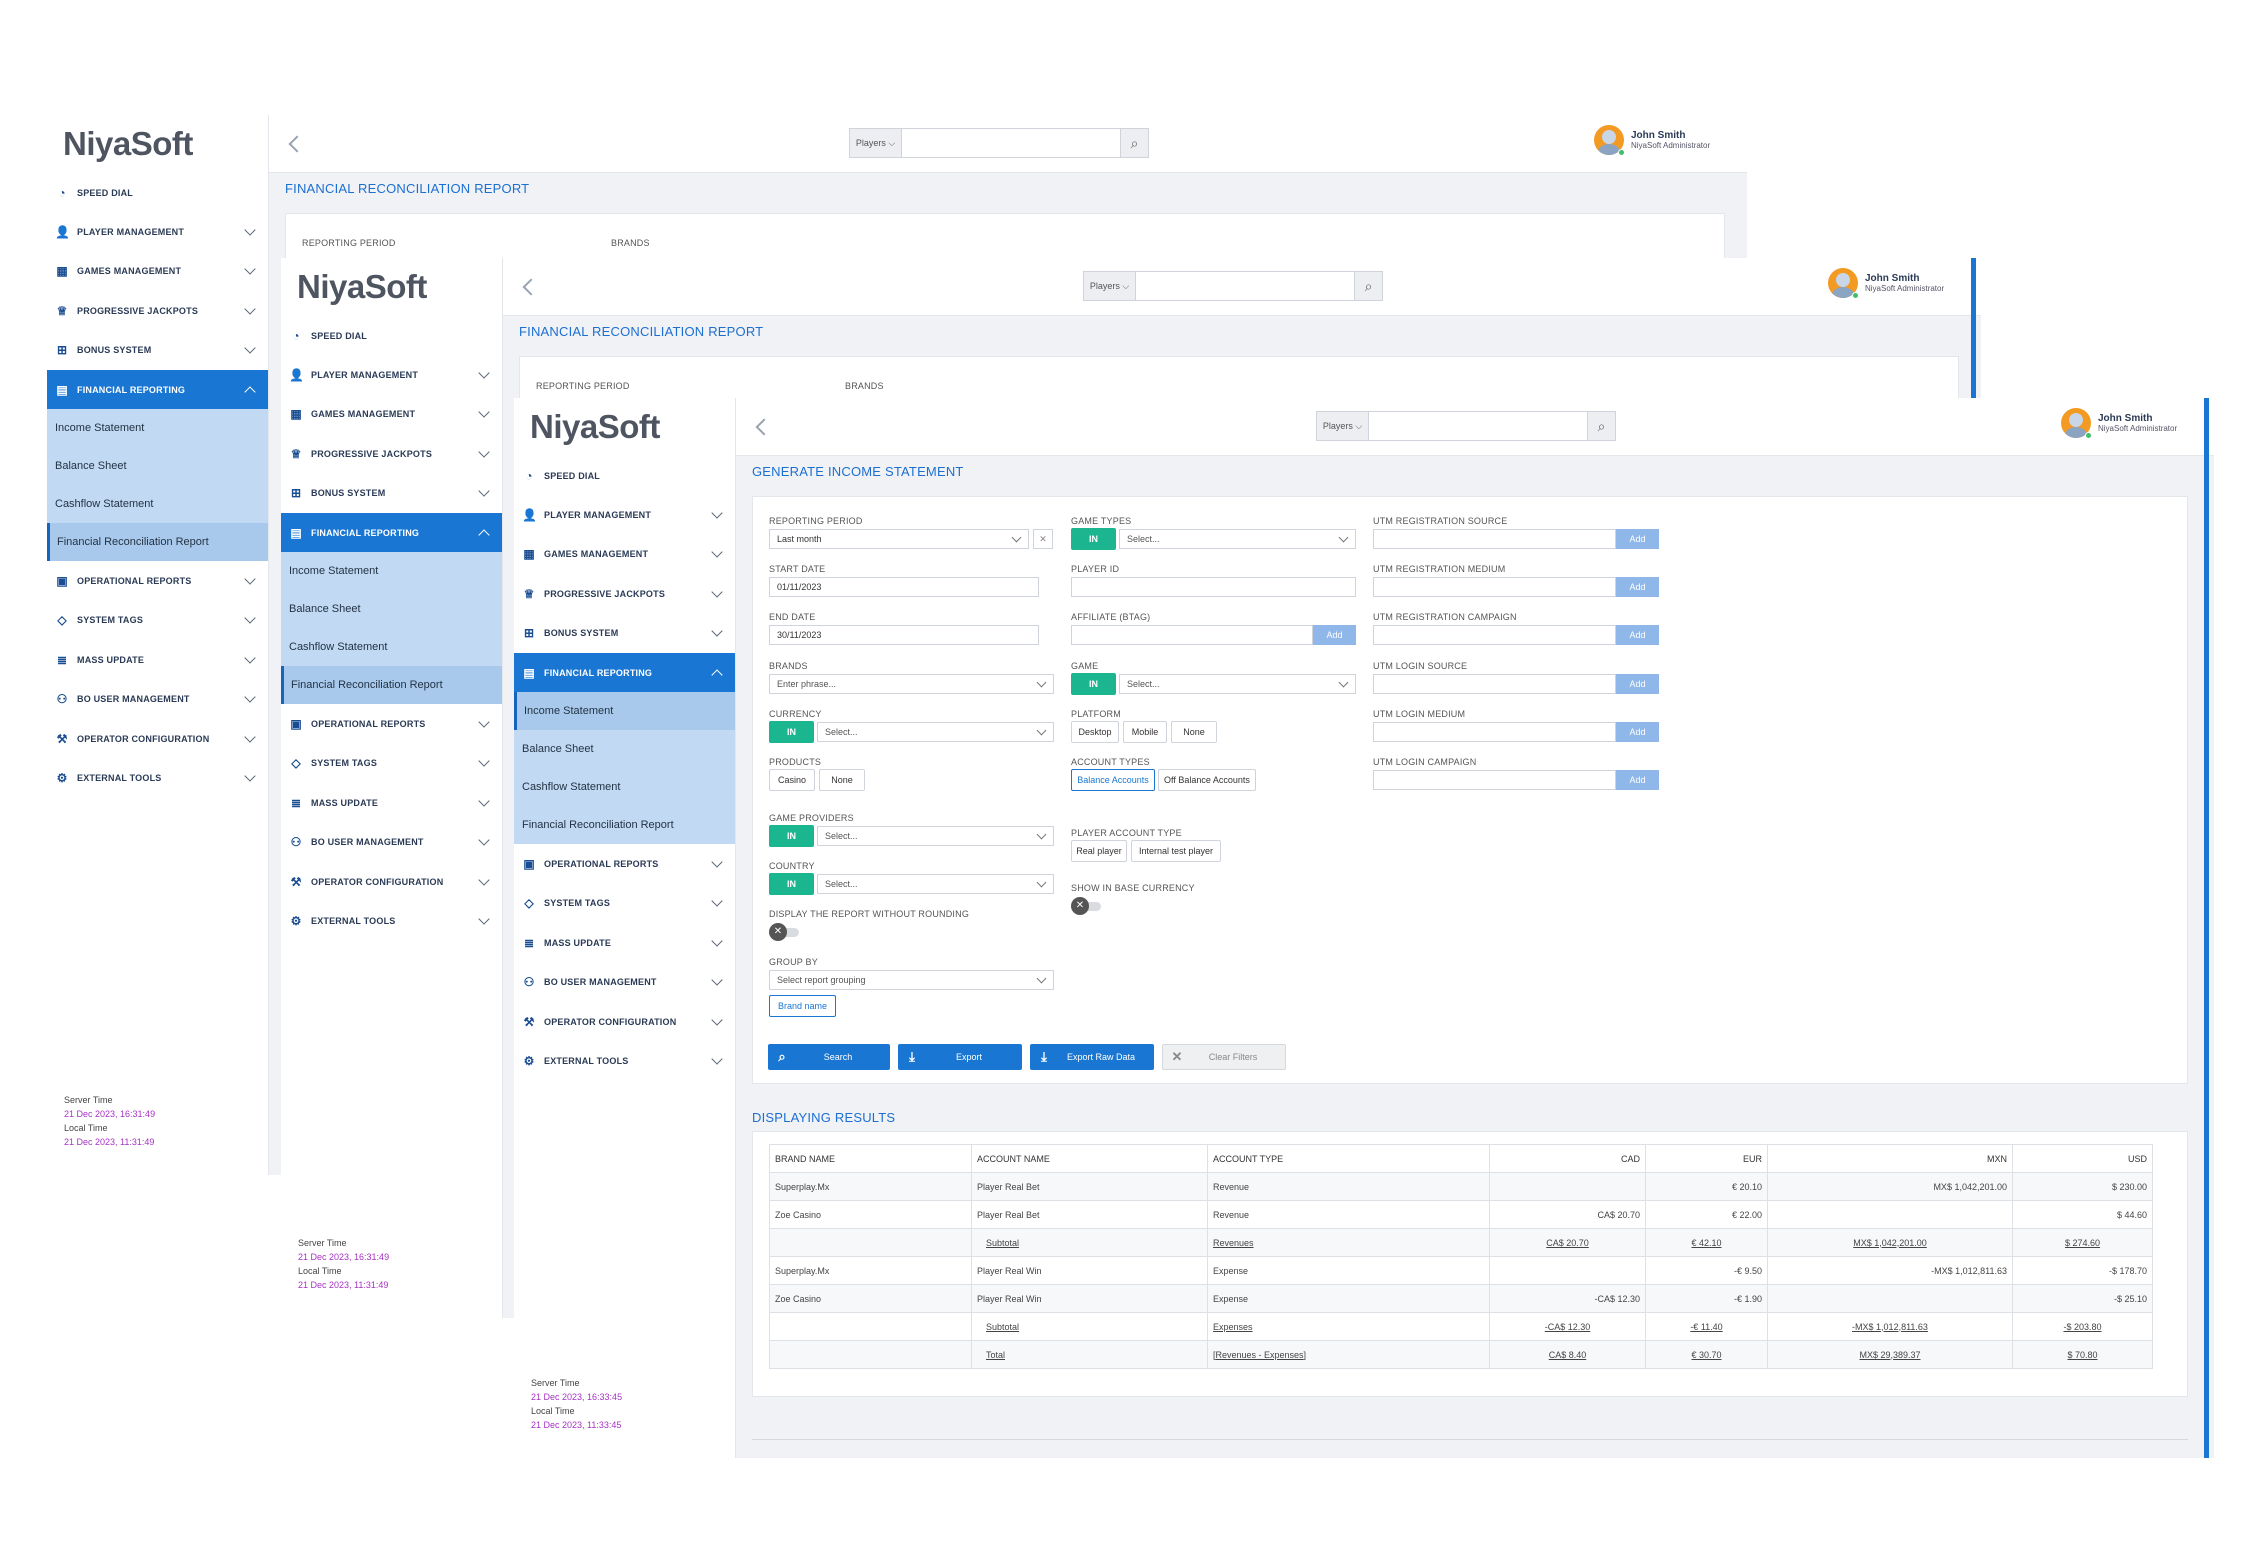 The image size is (2245, 1563). Describe the element at coordinates (1011, 143) in the screenshot. I see `search-input` at that location.